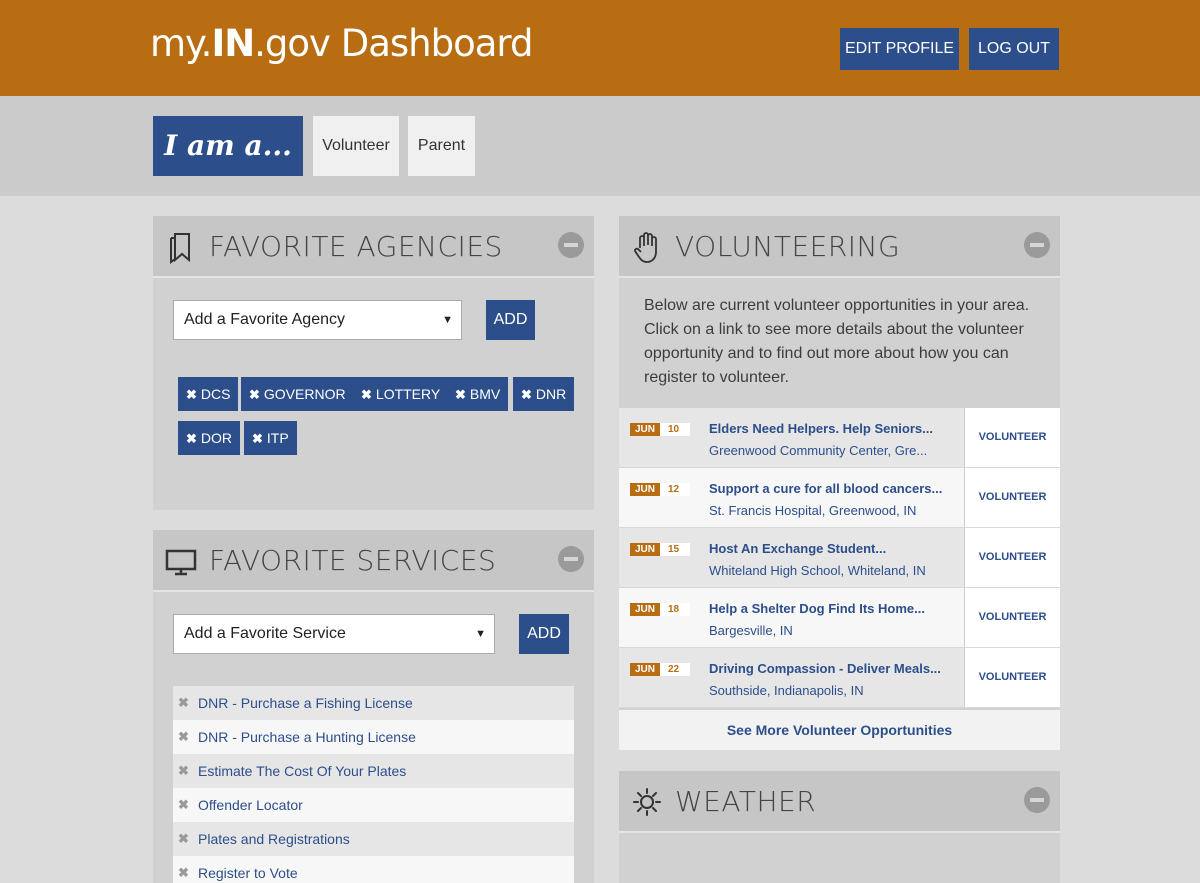 The width and height of the screenshot is (1200, 883). I want to click on service-link: DNR - Purchase a Fishing License, so click(305, 703).